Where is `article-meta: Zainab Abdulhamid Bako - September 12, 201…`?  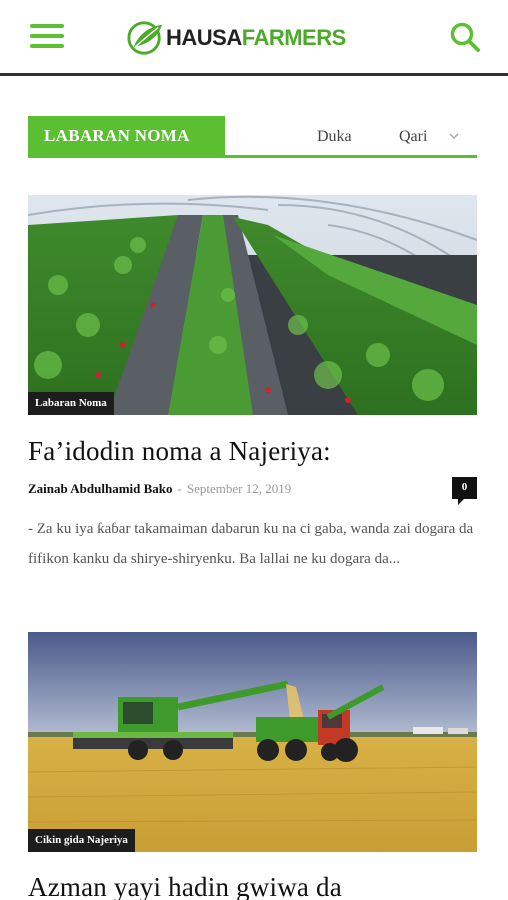 article-meta: Zainab Abdulhamid Bako - September 12, 201… is located at coordinates (159, 489).